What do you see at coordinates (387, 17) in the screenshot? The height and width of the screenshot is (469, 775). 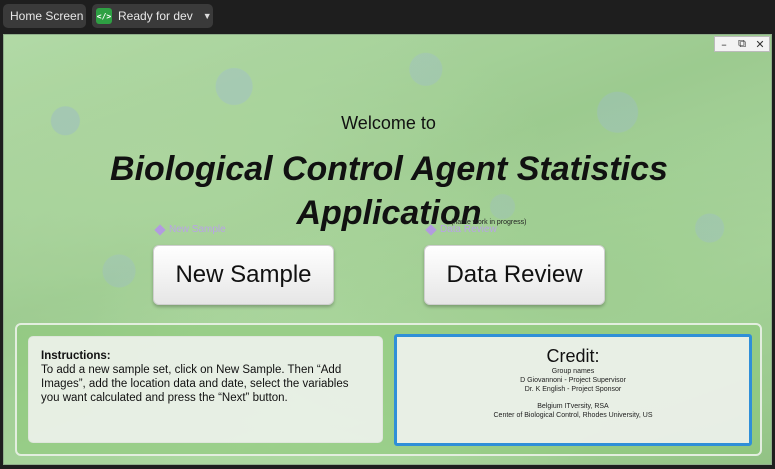 I see `top-toolbar: Home Screen </> Ready for dev ▼` at bounding box center [387, 17].